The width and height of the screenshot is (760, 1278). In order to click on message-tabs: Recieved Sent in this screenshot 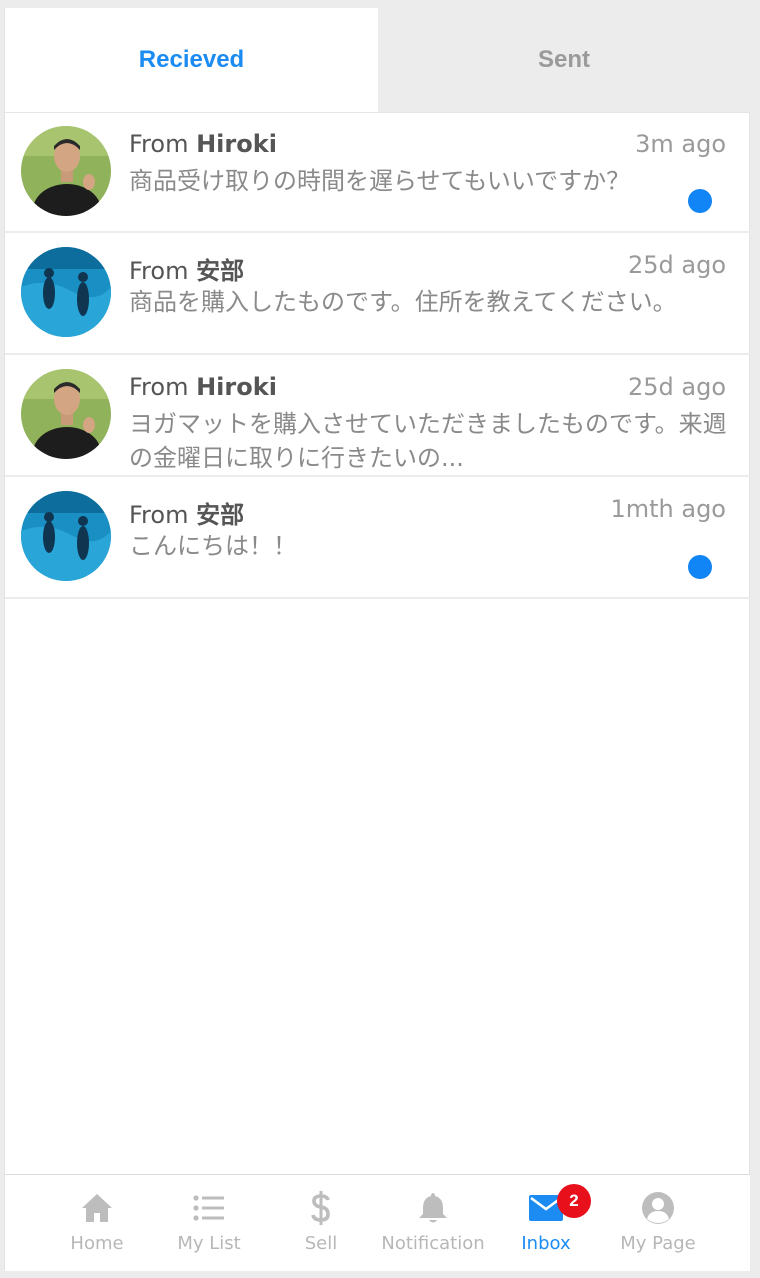, I will do `click(377, 60)`.